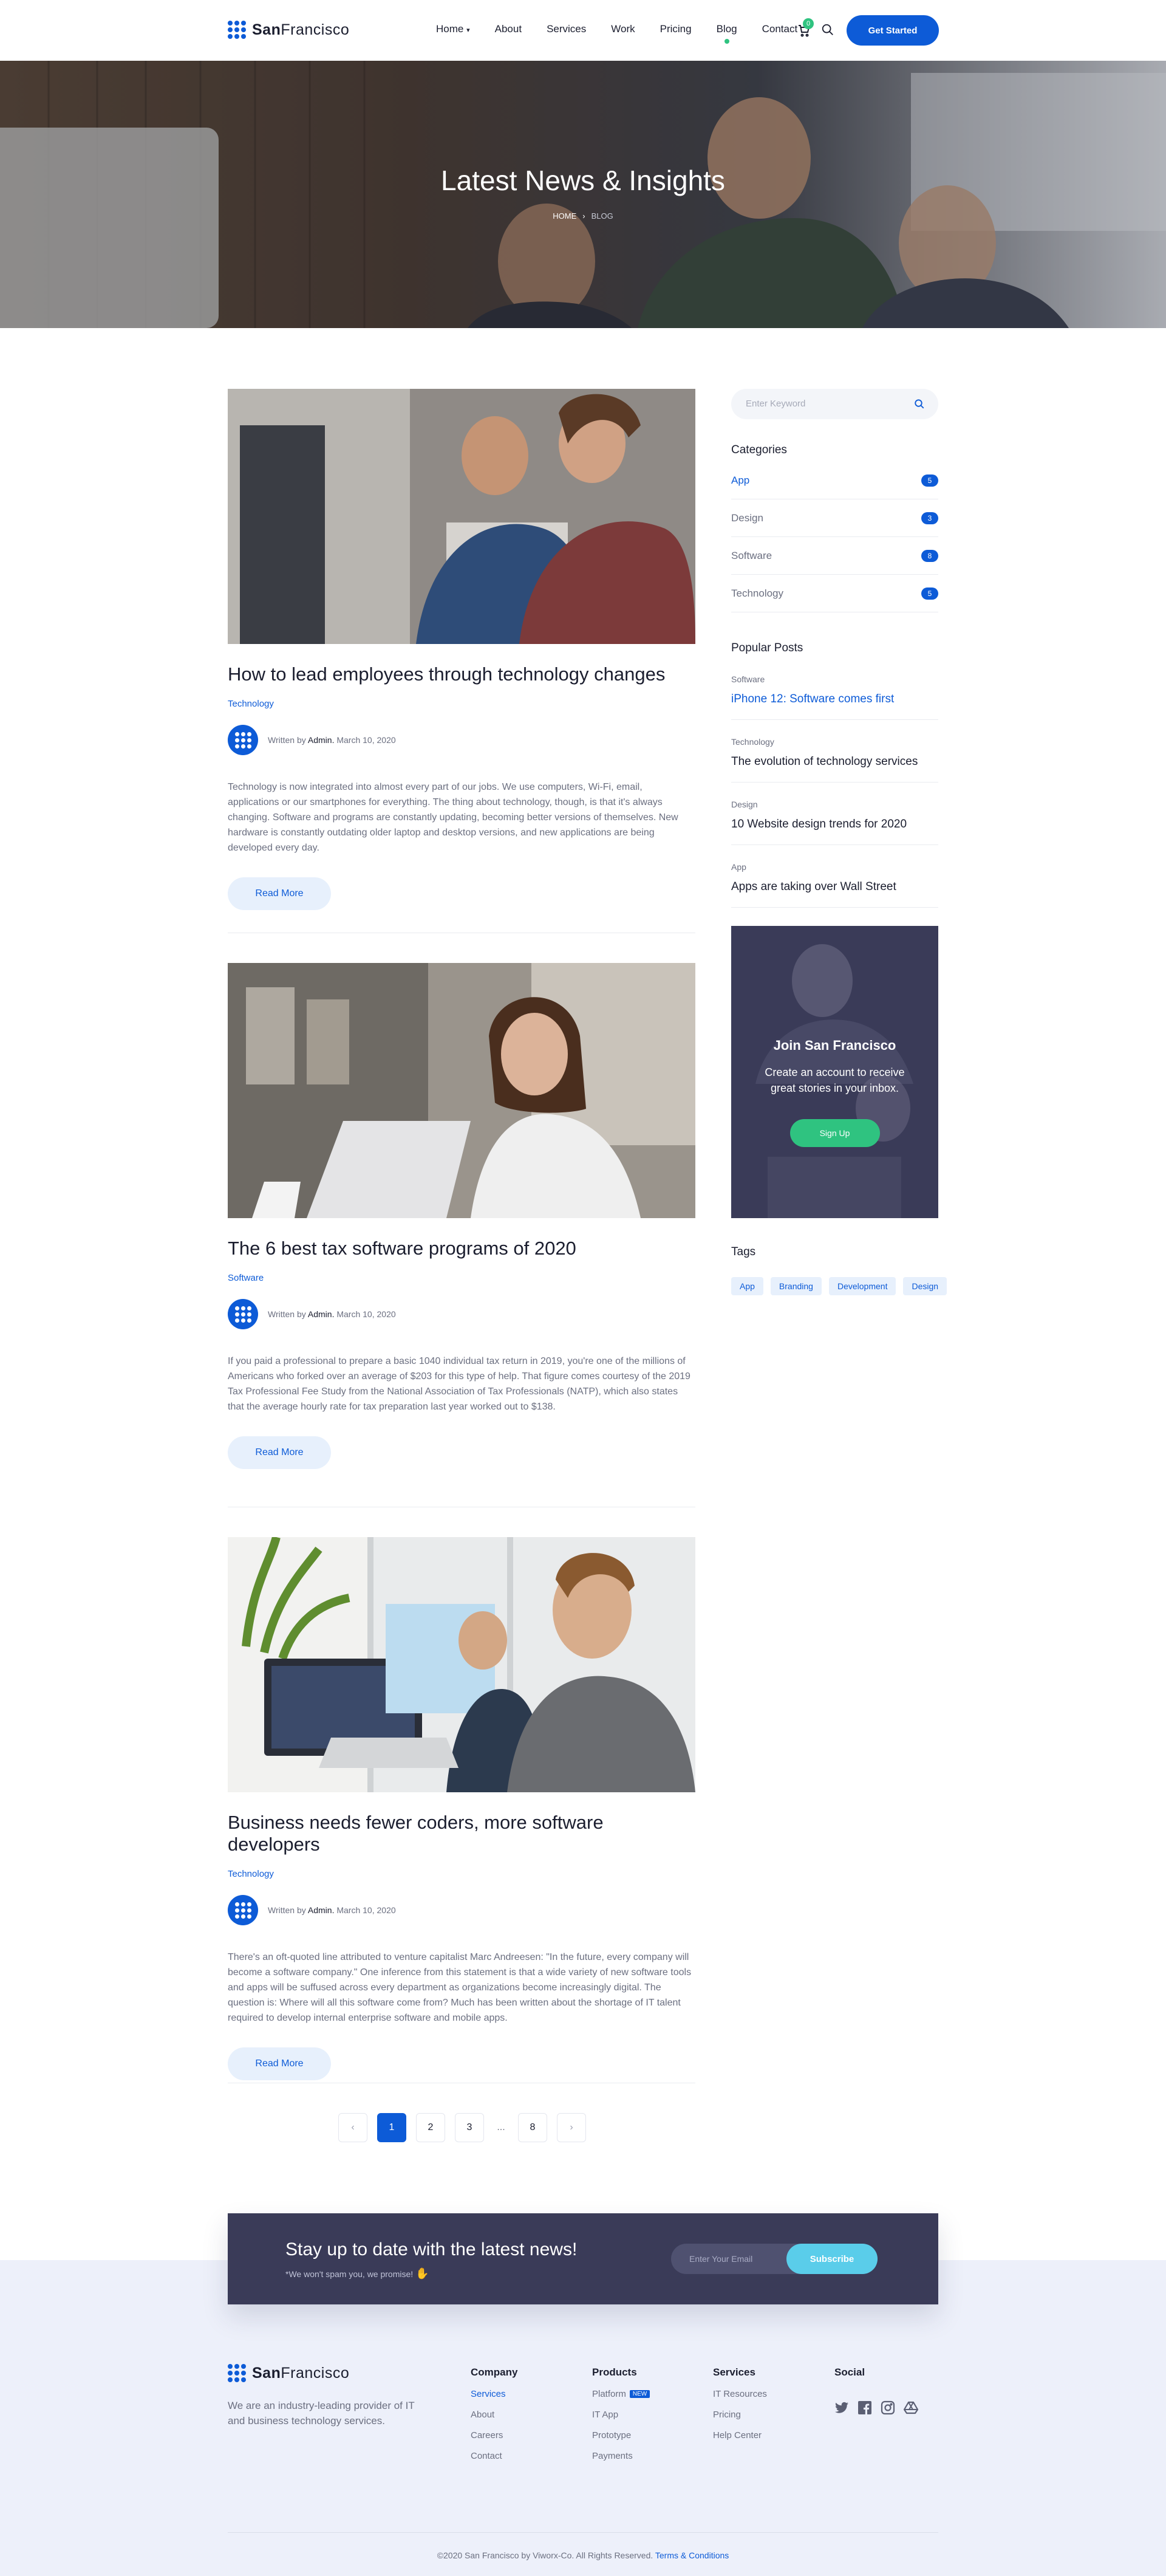 This screenshot has width=1166, height=2576. I want to click on nav-work: Work, so click(623, 29).